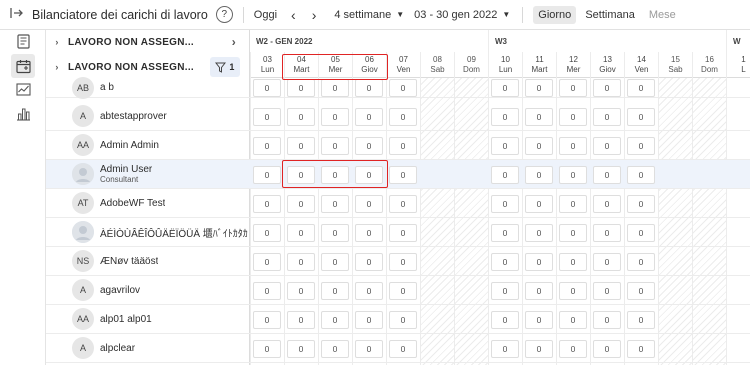  What do you see at coordinates (148, 67) in the screenshot?
I see `unassigned-work-row: › LAVORO NON ASSEGN... 1` at bounding box center [148, 67].